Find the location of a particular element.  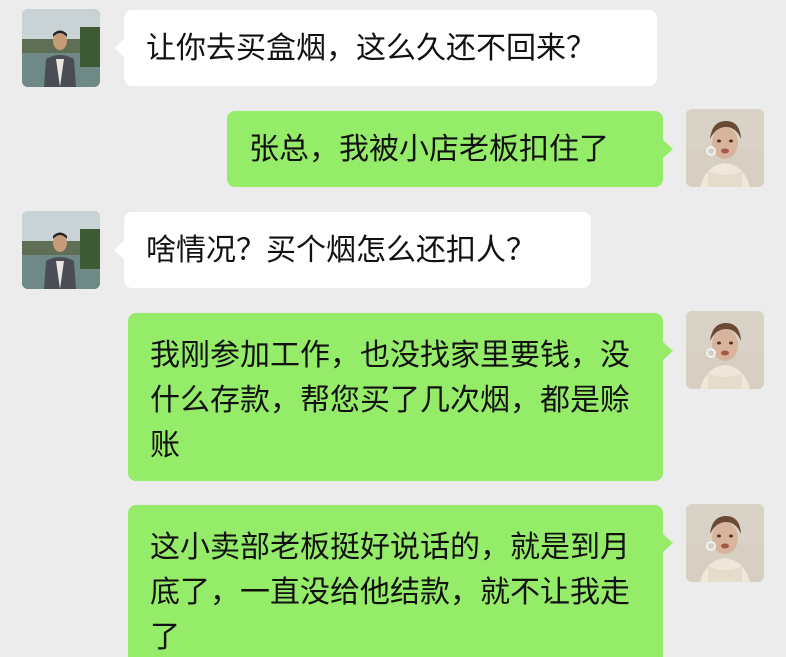

message-bubble-incoming: 啥情况？买个烟怎么还扣人？ is located at coordinates (352, 250).